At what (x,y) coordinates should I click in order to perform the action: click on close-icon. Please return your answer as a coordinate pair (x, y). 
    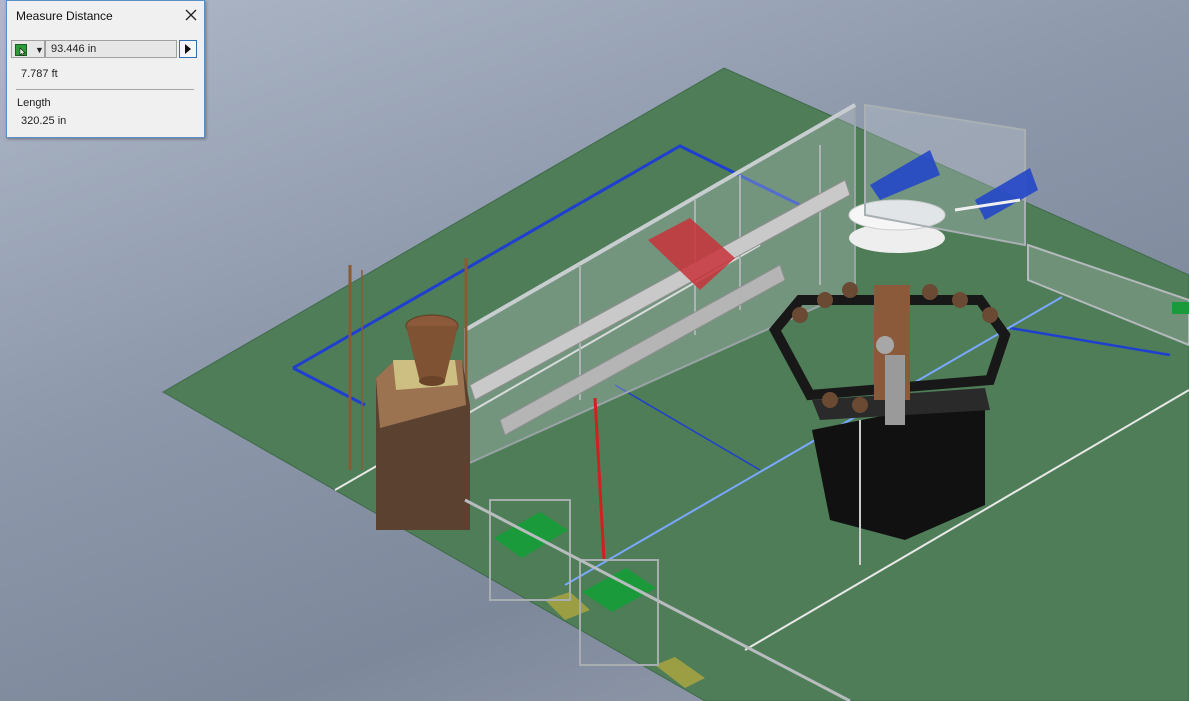
    Looking at the image, I should click on (191, 15).